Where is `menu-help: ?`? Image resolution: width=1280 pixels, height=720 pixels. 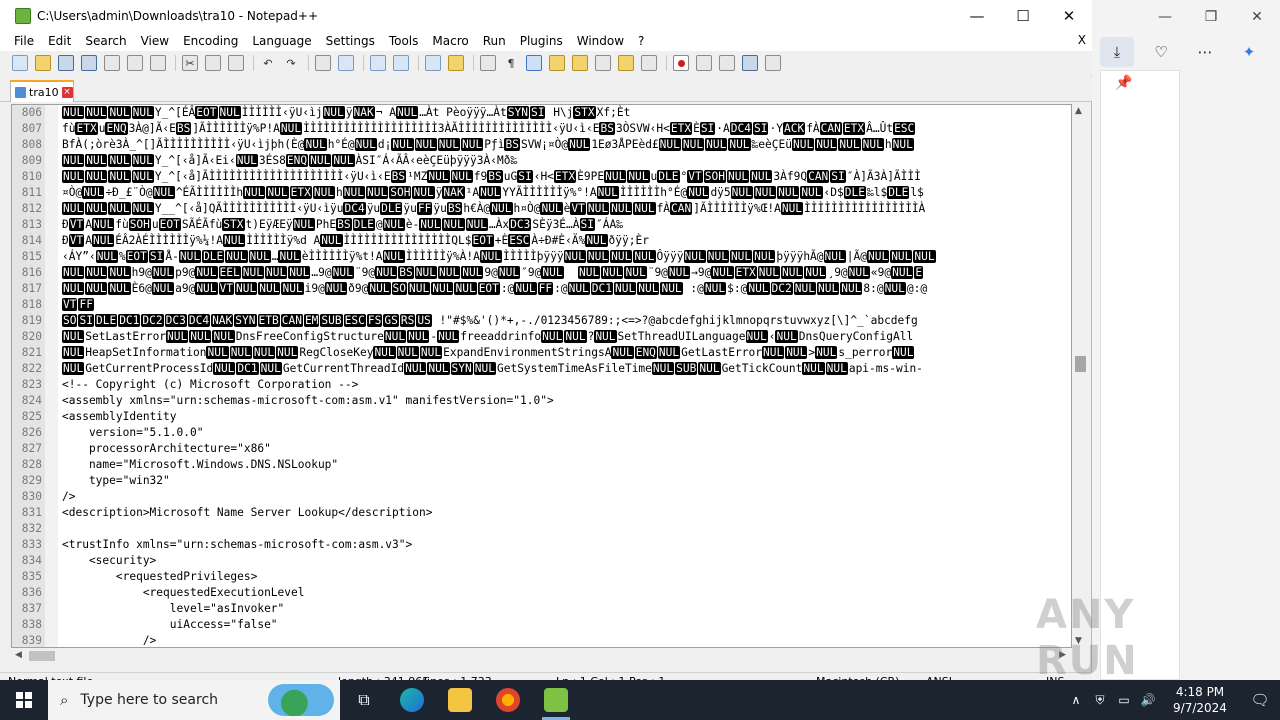 menu-help: ? is located at coordinates (640, 41).